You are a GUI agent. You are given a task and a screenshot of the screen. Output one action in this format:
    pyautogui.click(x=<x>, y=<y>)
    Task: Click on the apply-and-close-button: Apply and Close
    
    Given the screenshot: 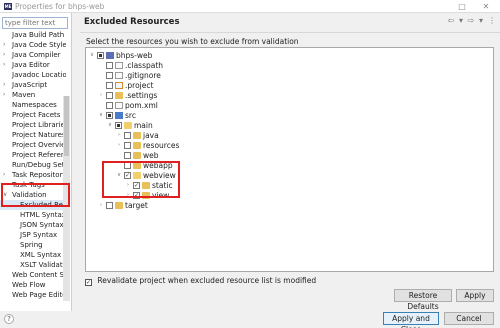 What is the action you would take?
    pyautogui.click(x=411, y=320)
    